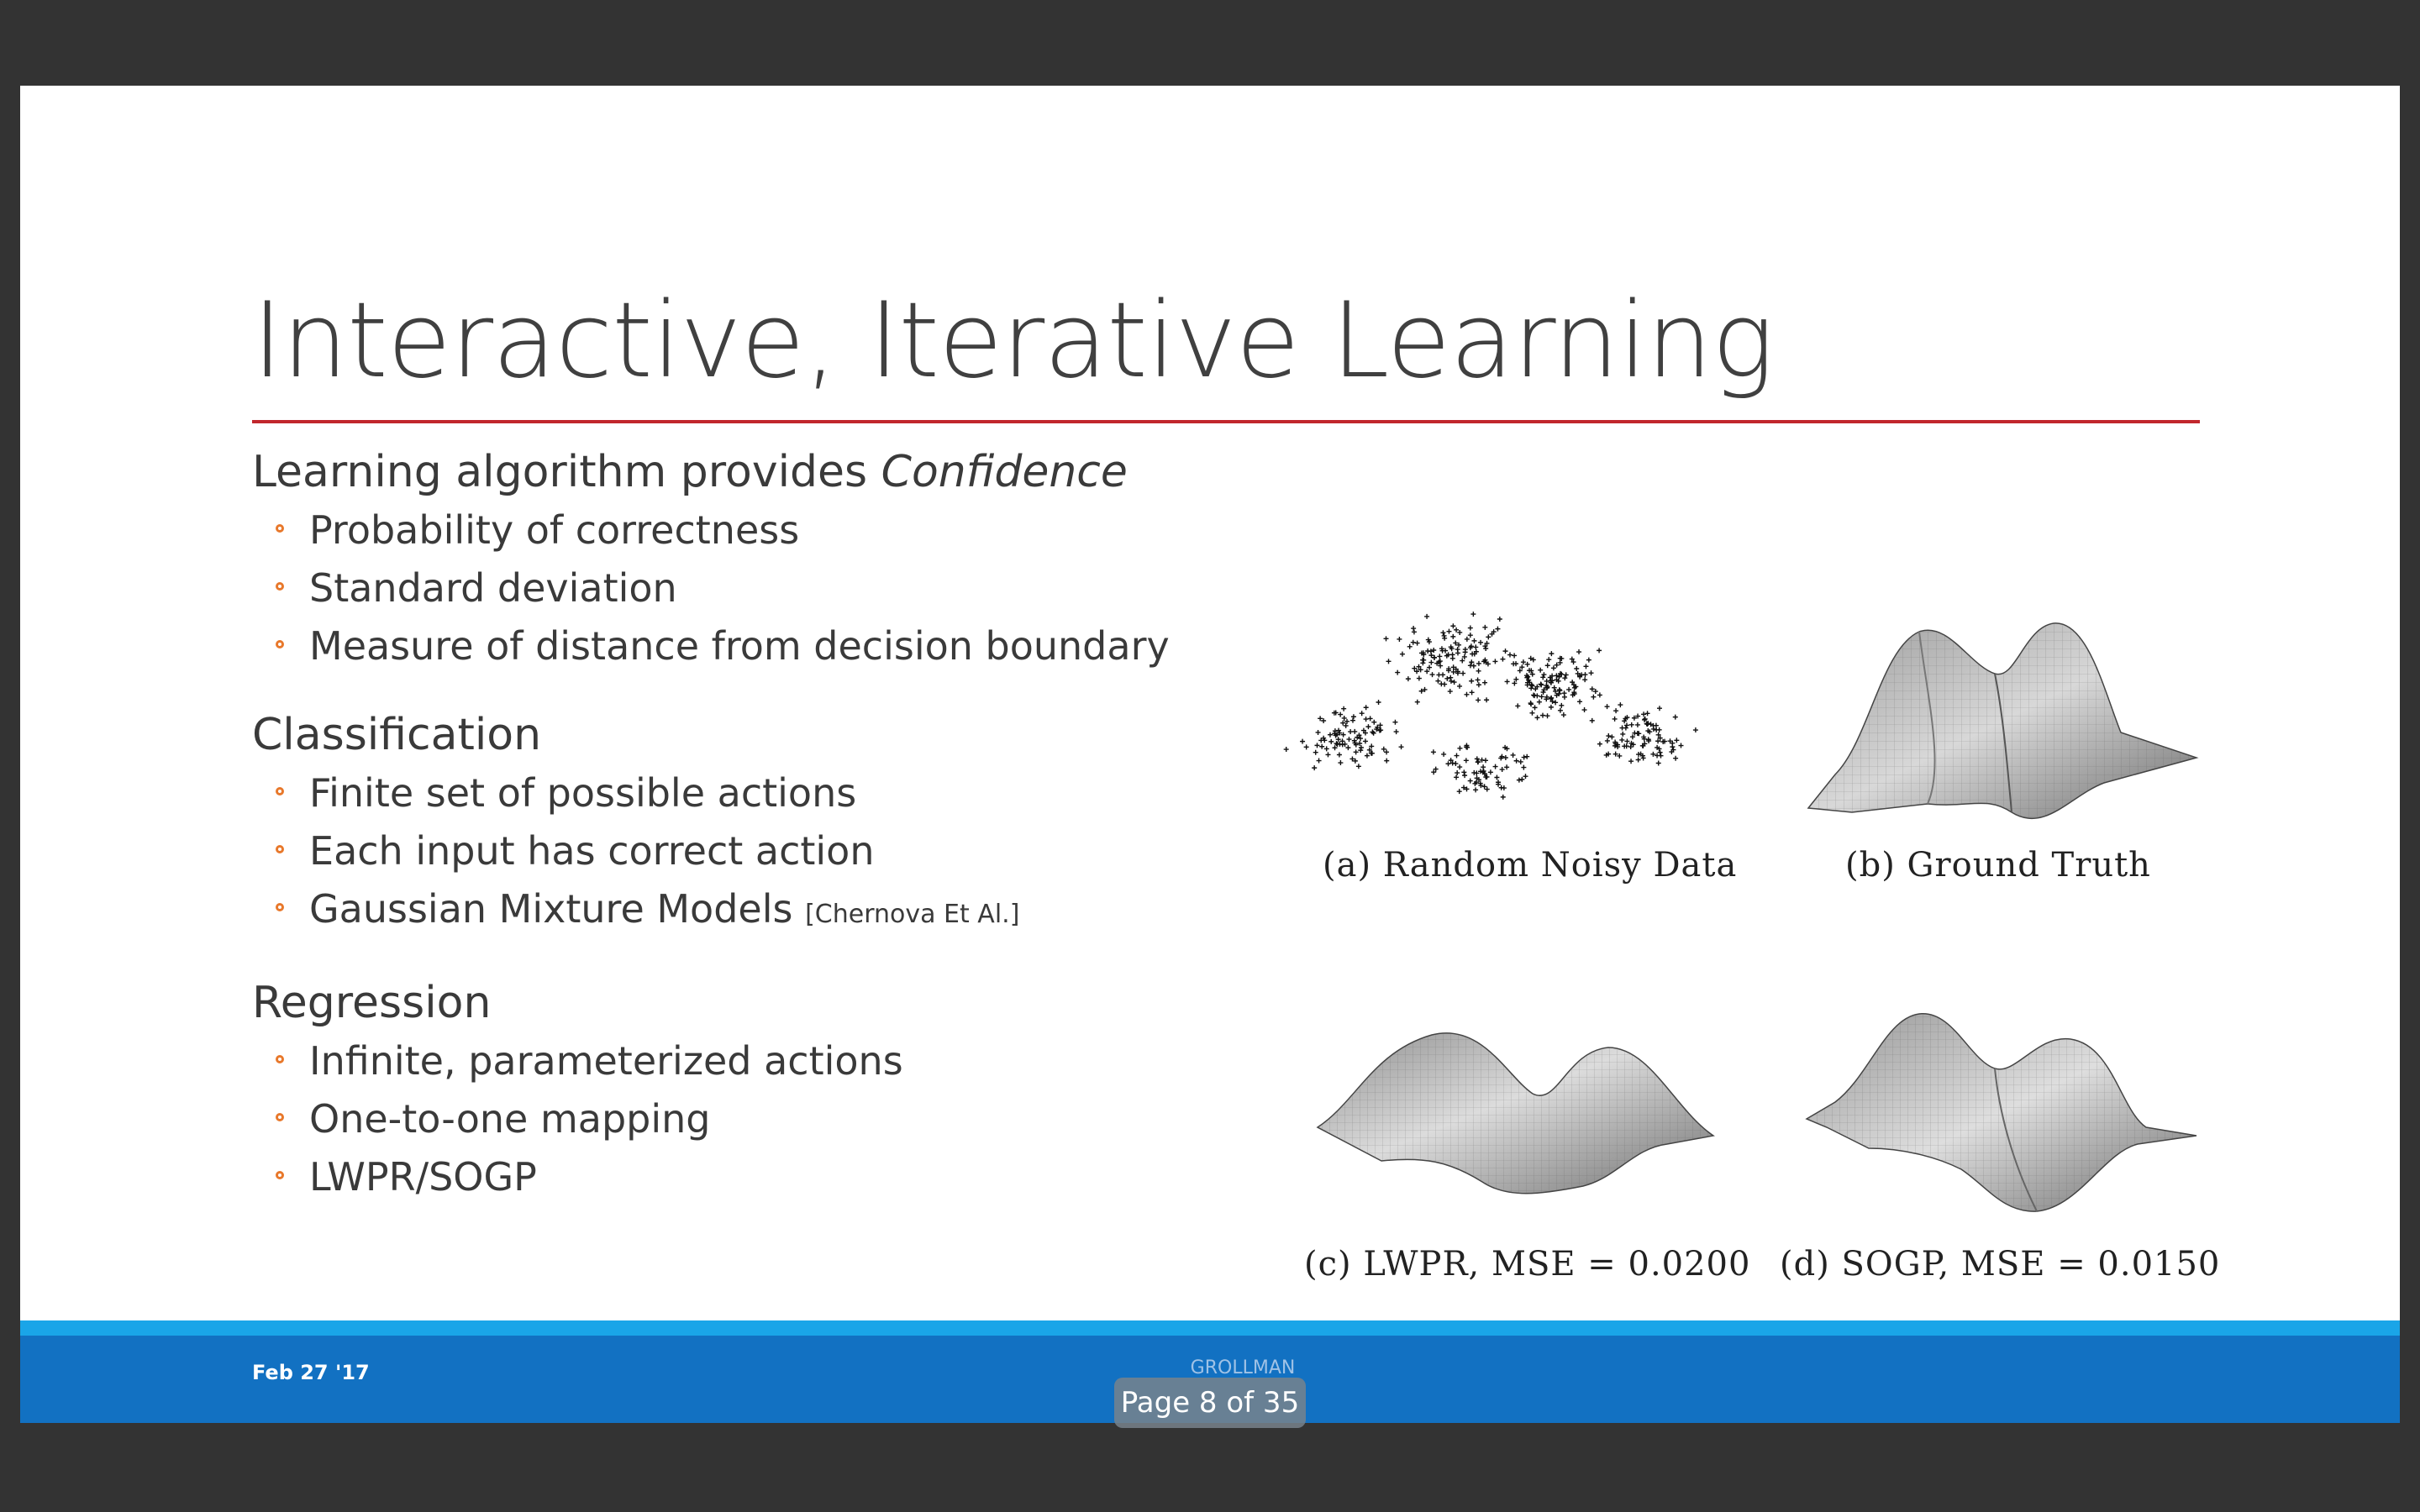 This screenshot has height=1512, width=2420. I want to click on panel-random-noisy-data, so click(1499, 707).